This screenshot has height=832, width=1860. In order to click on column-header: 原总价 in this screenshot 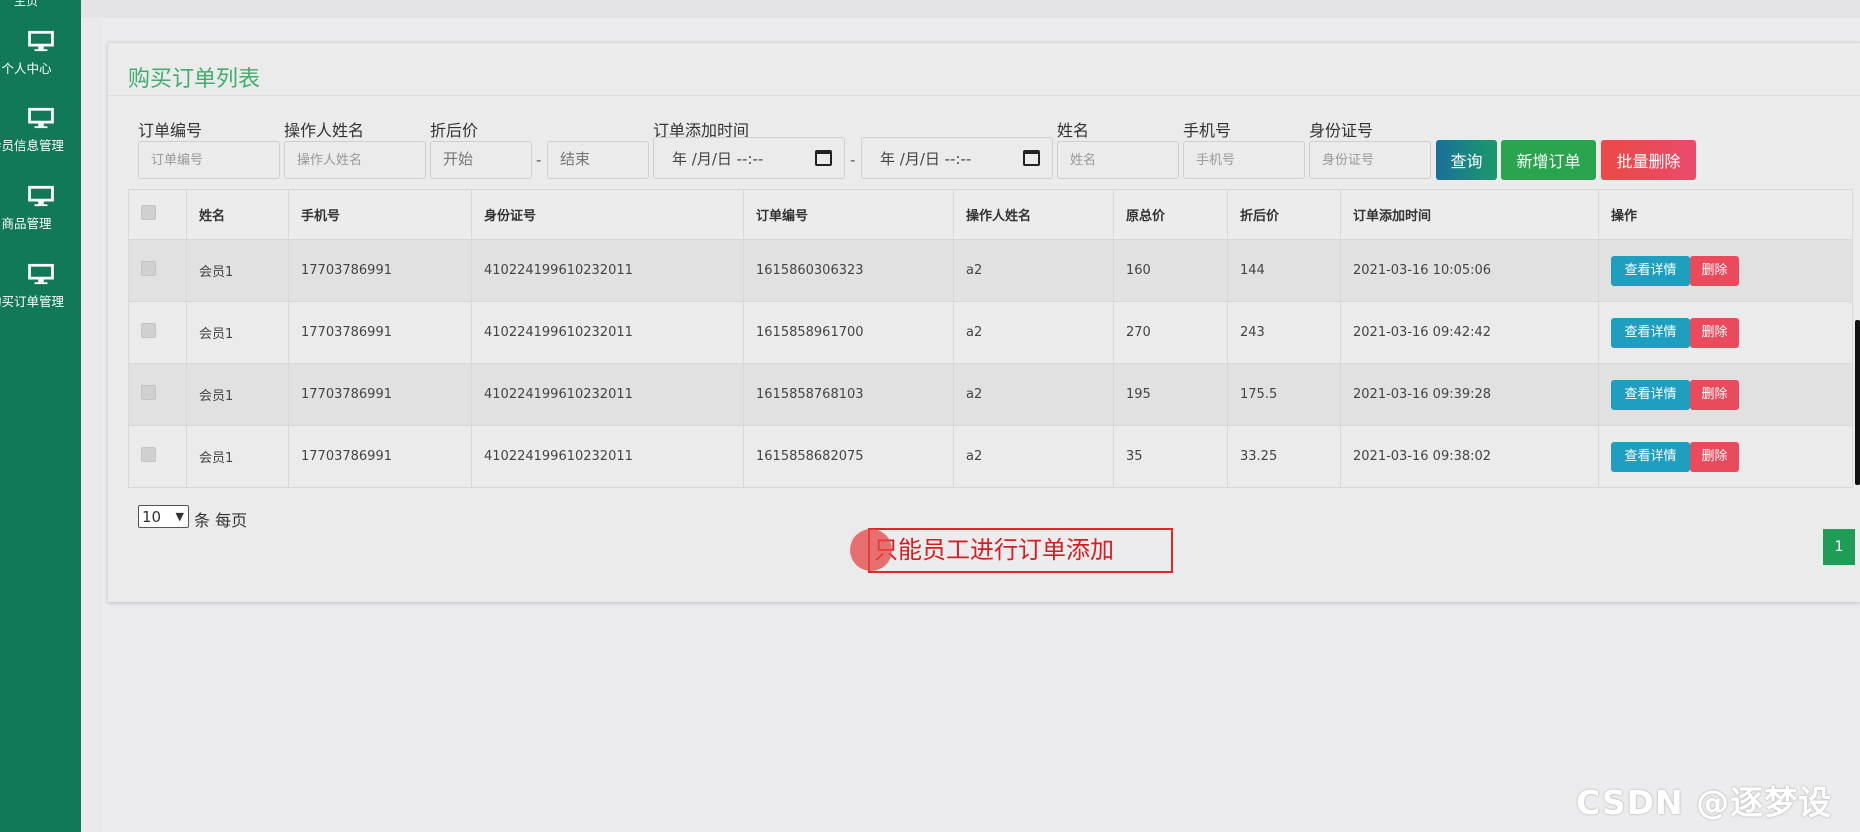, I will do `click(1170, 214)`.